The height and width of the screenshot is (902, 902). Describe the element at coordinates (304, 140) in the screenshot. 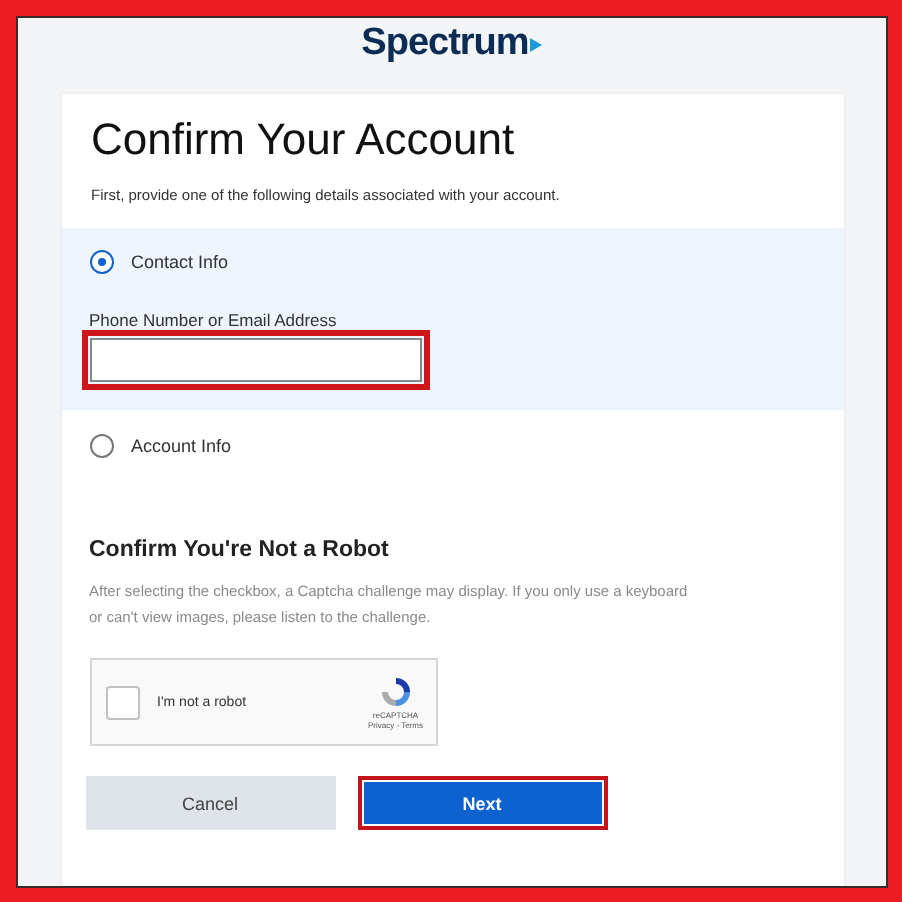

I see `page-title: Confirm Your Account` at that location.